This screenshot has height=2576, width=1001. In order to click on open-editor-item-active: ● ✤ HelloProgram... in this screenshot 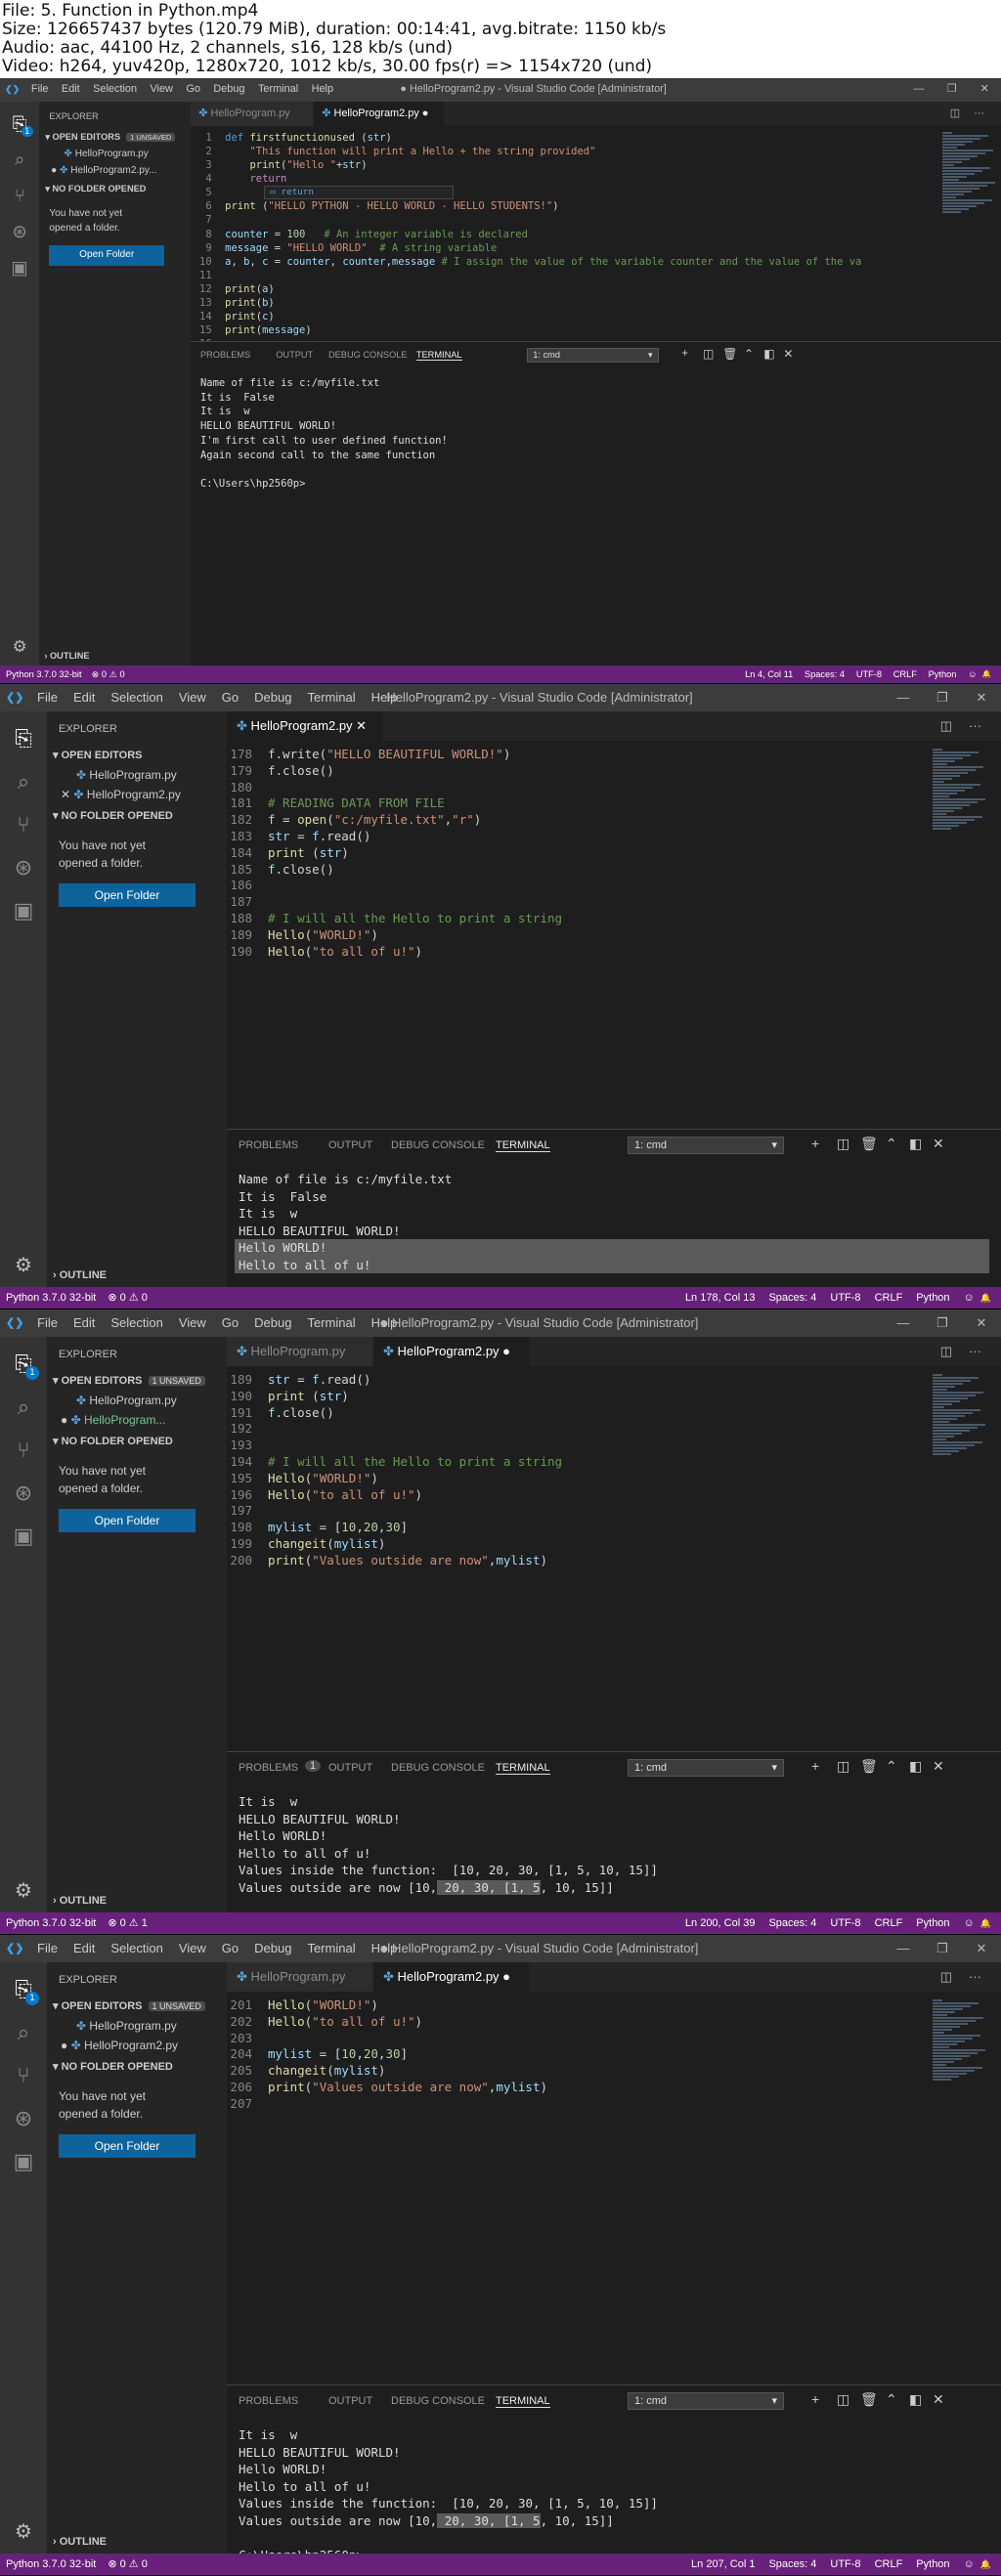, I will do `click(113, 1420)`.